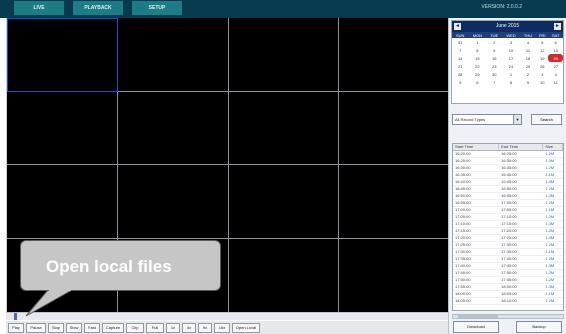 Image resolution: width=566 pixels, height=334 pixels. I want to click on table-row: 17:10:00 17:15:00 1.3M, so click(508, 224).